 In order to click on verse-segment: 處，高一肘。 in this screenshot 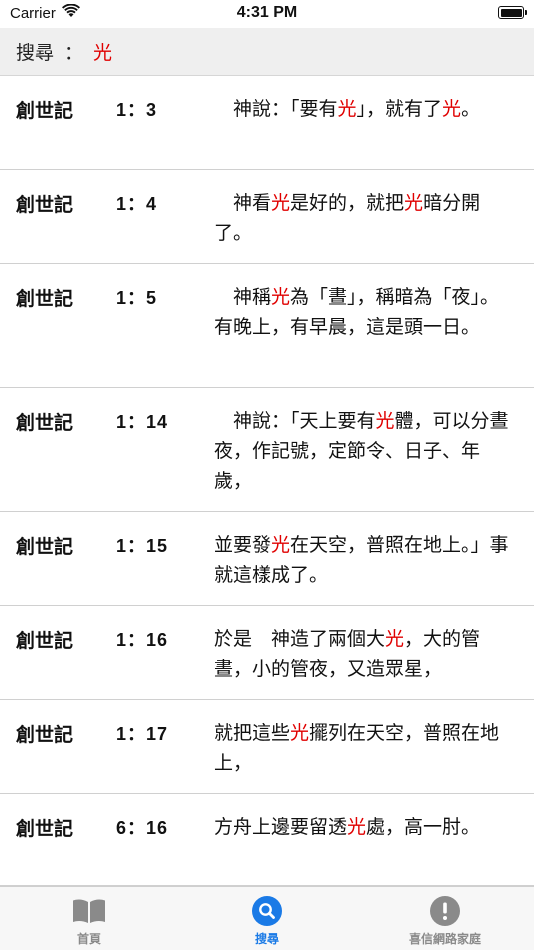, I will do `click(423, 827)`.